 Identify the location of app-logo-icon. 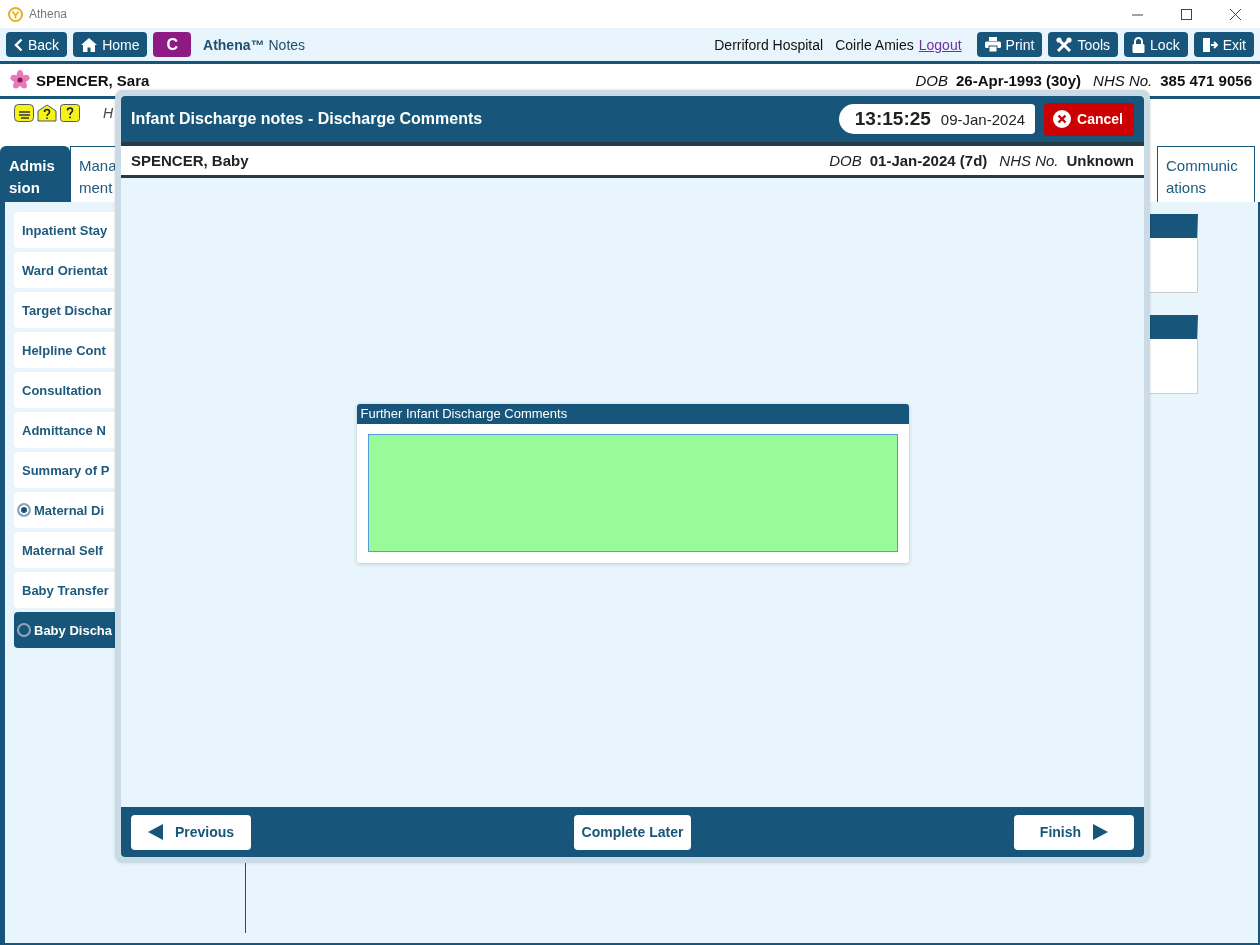
(15, 14).